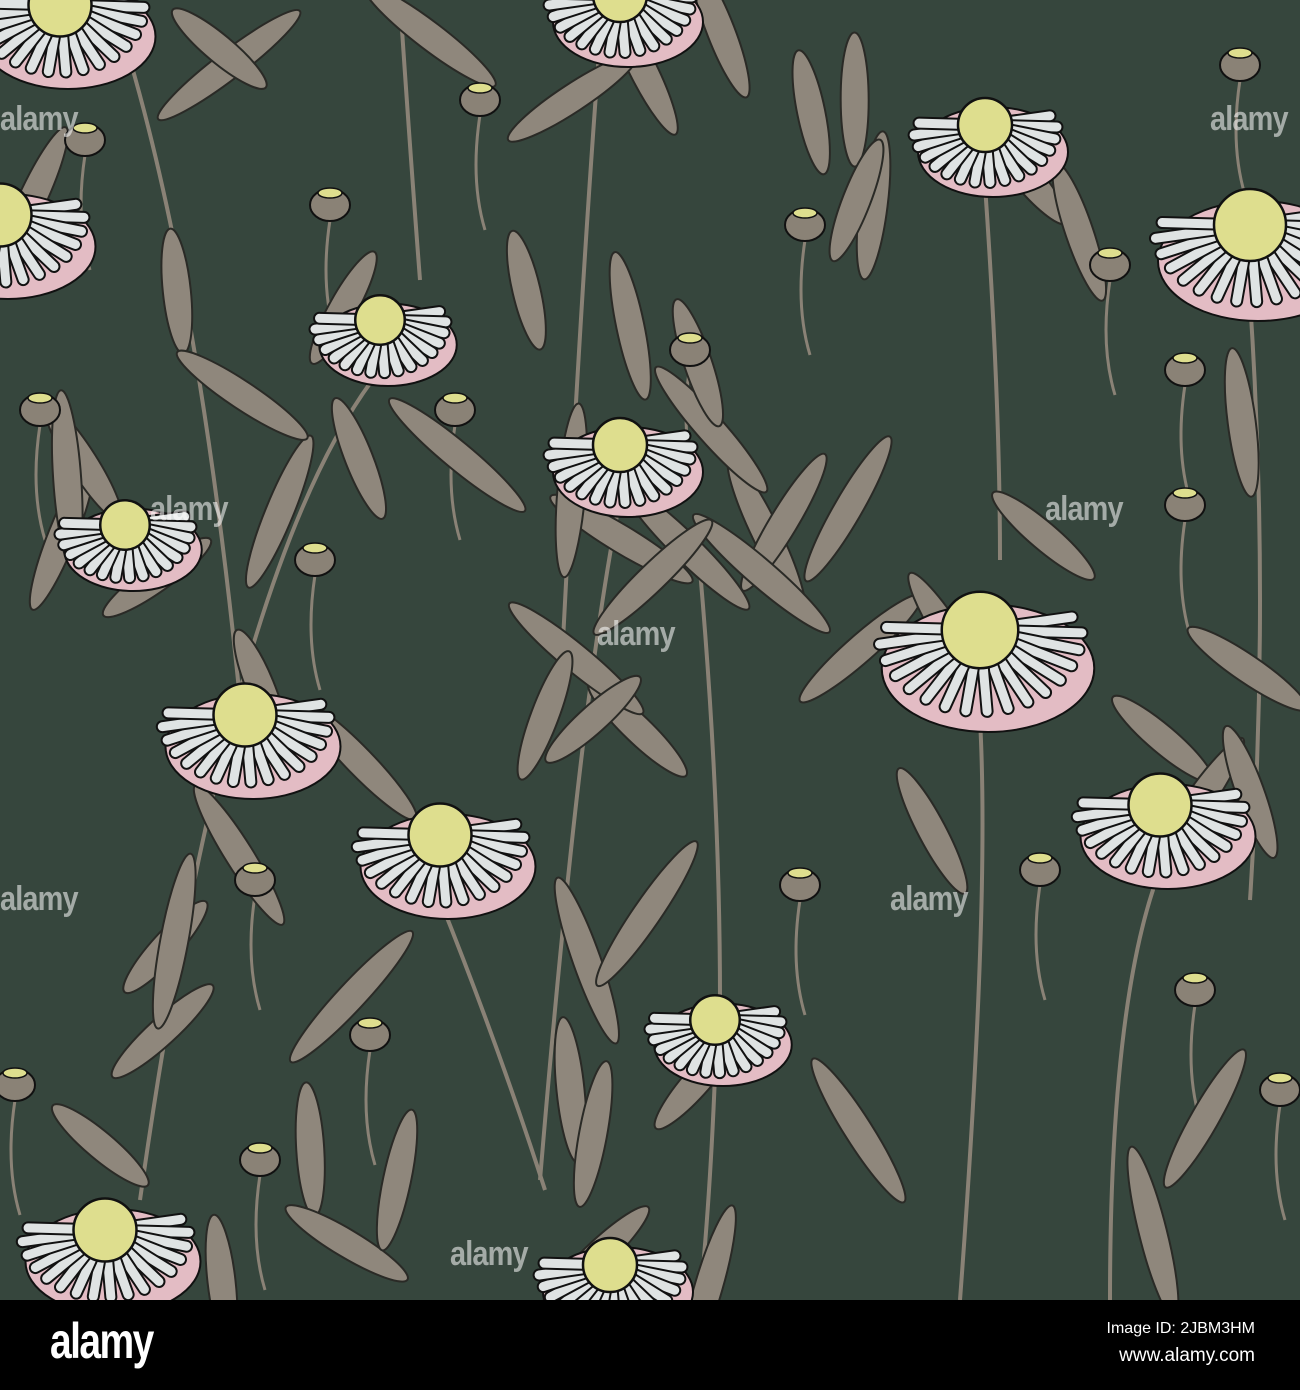 Image resolution: width=1300 pixels, height=1390 pixels. I want to click on alamy-logo: alamy, so click(102, 1341).